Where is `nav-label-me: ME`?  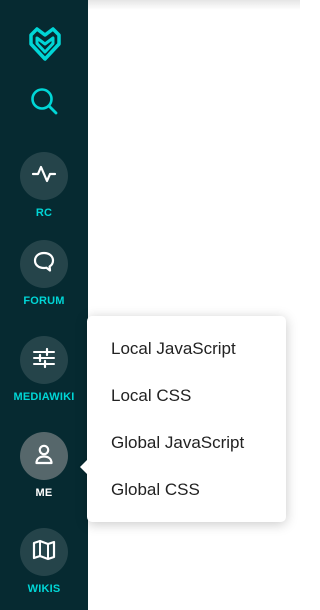
nav-label-me: ME is located at coordinates (44, 493).